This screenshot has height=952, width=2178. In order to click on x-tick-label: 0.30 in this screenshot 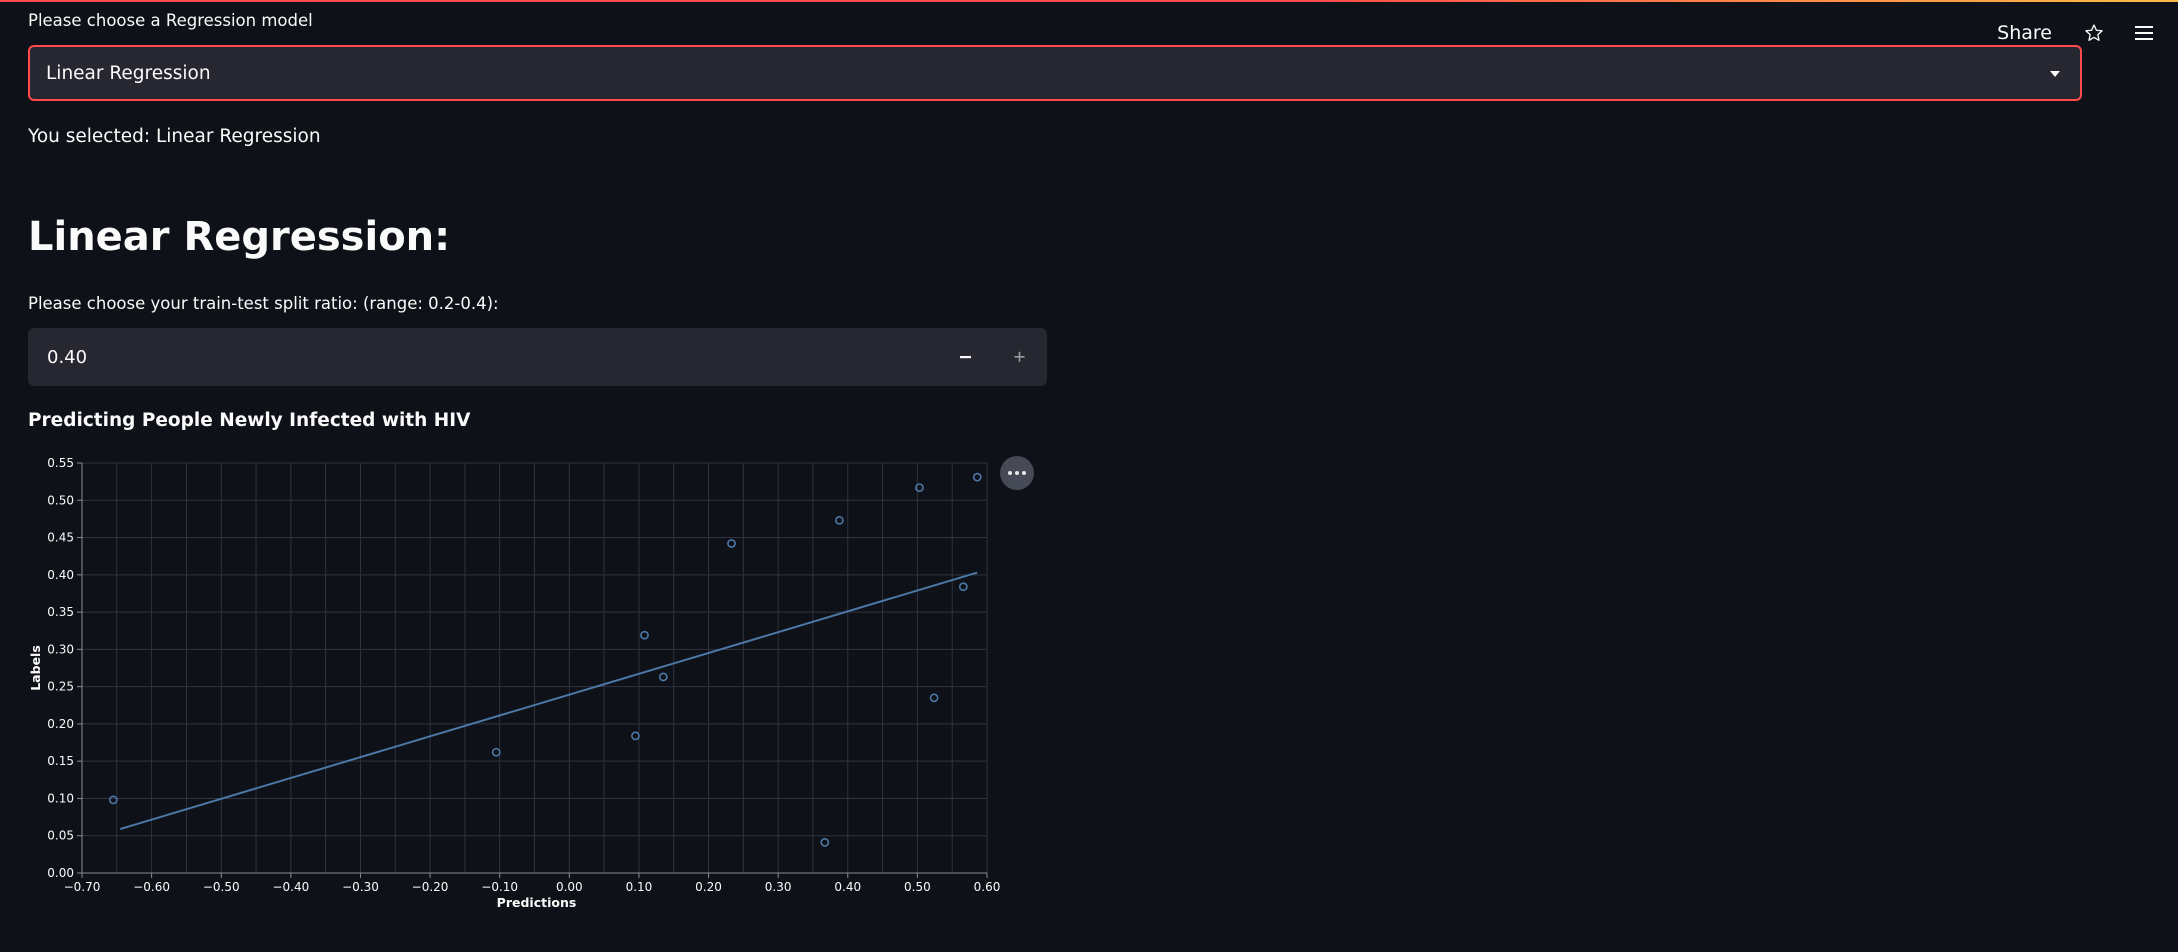, I will do `click(778, 887)`.